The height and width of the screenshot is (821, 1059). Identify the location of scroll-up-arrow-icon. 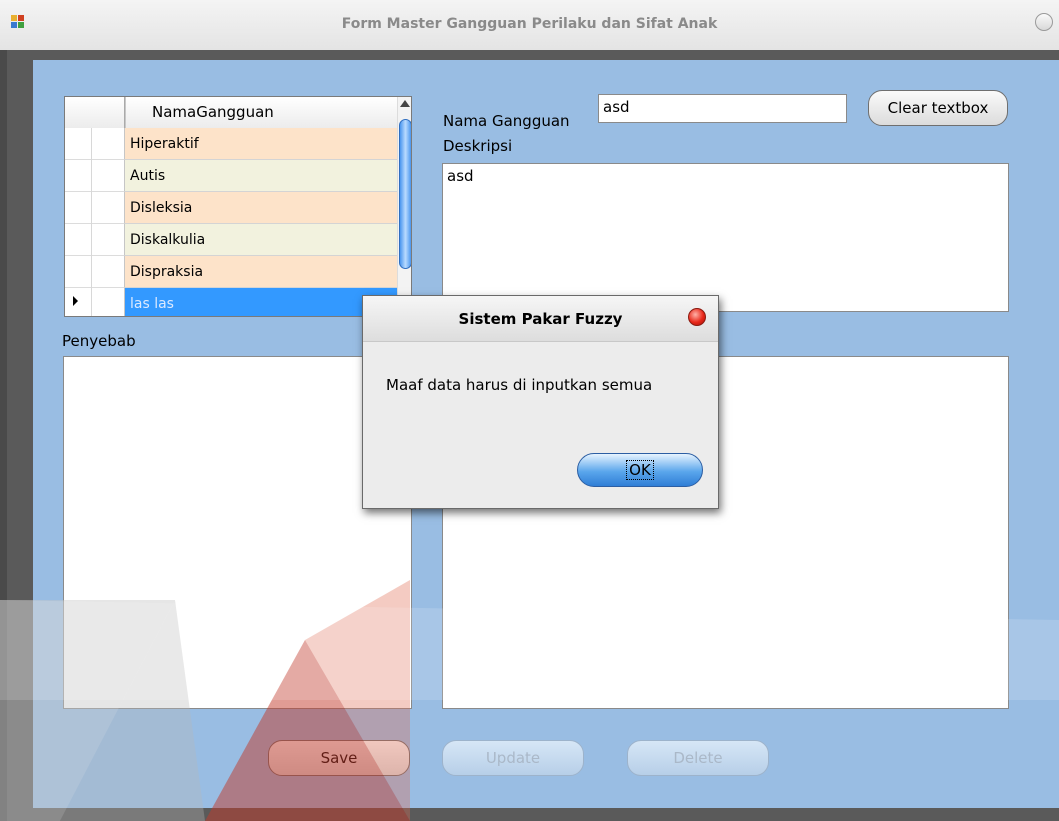
(405, 103).